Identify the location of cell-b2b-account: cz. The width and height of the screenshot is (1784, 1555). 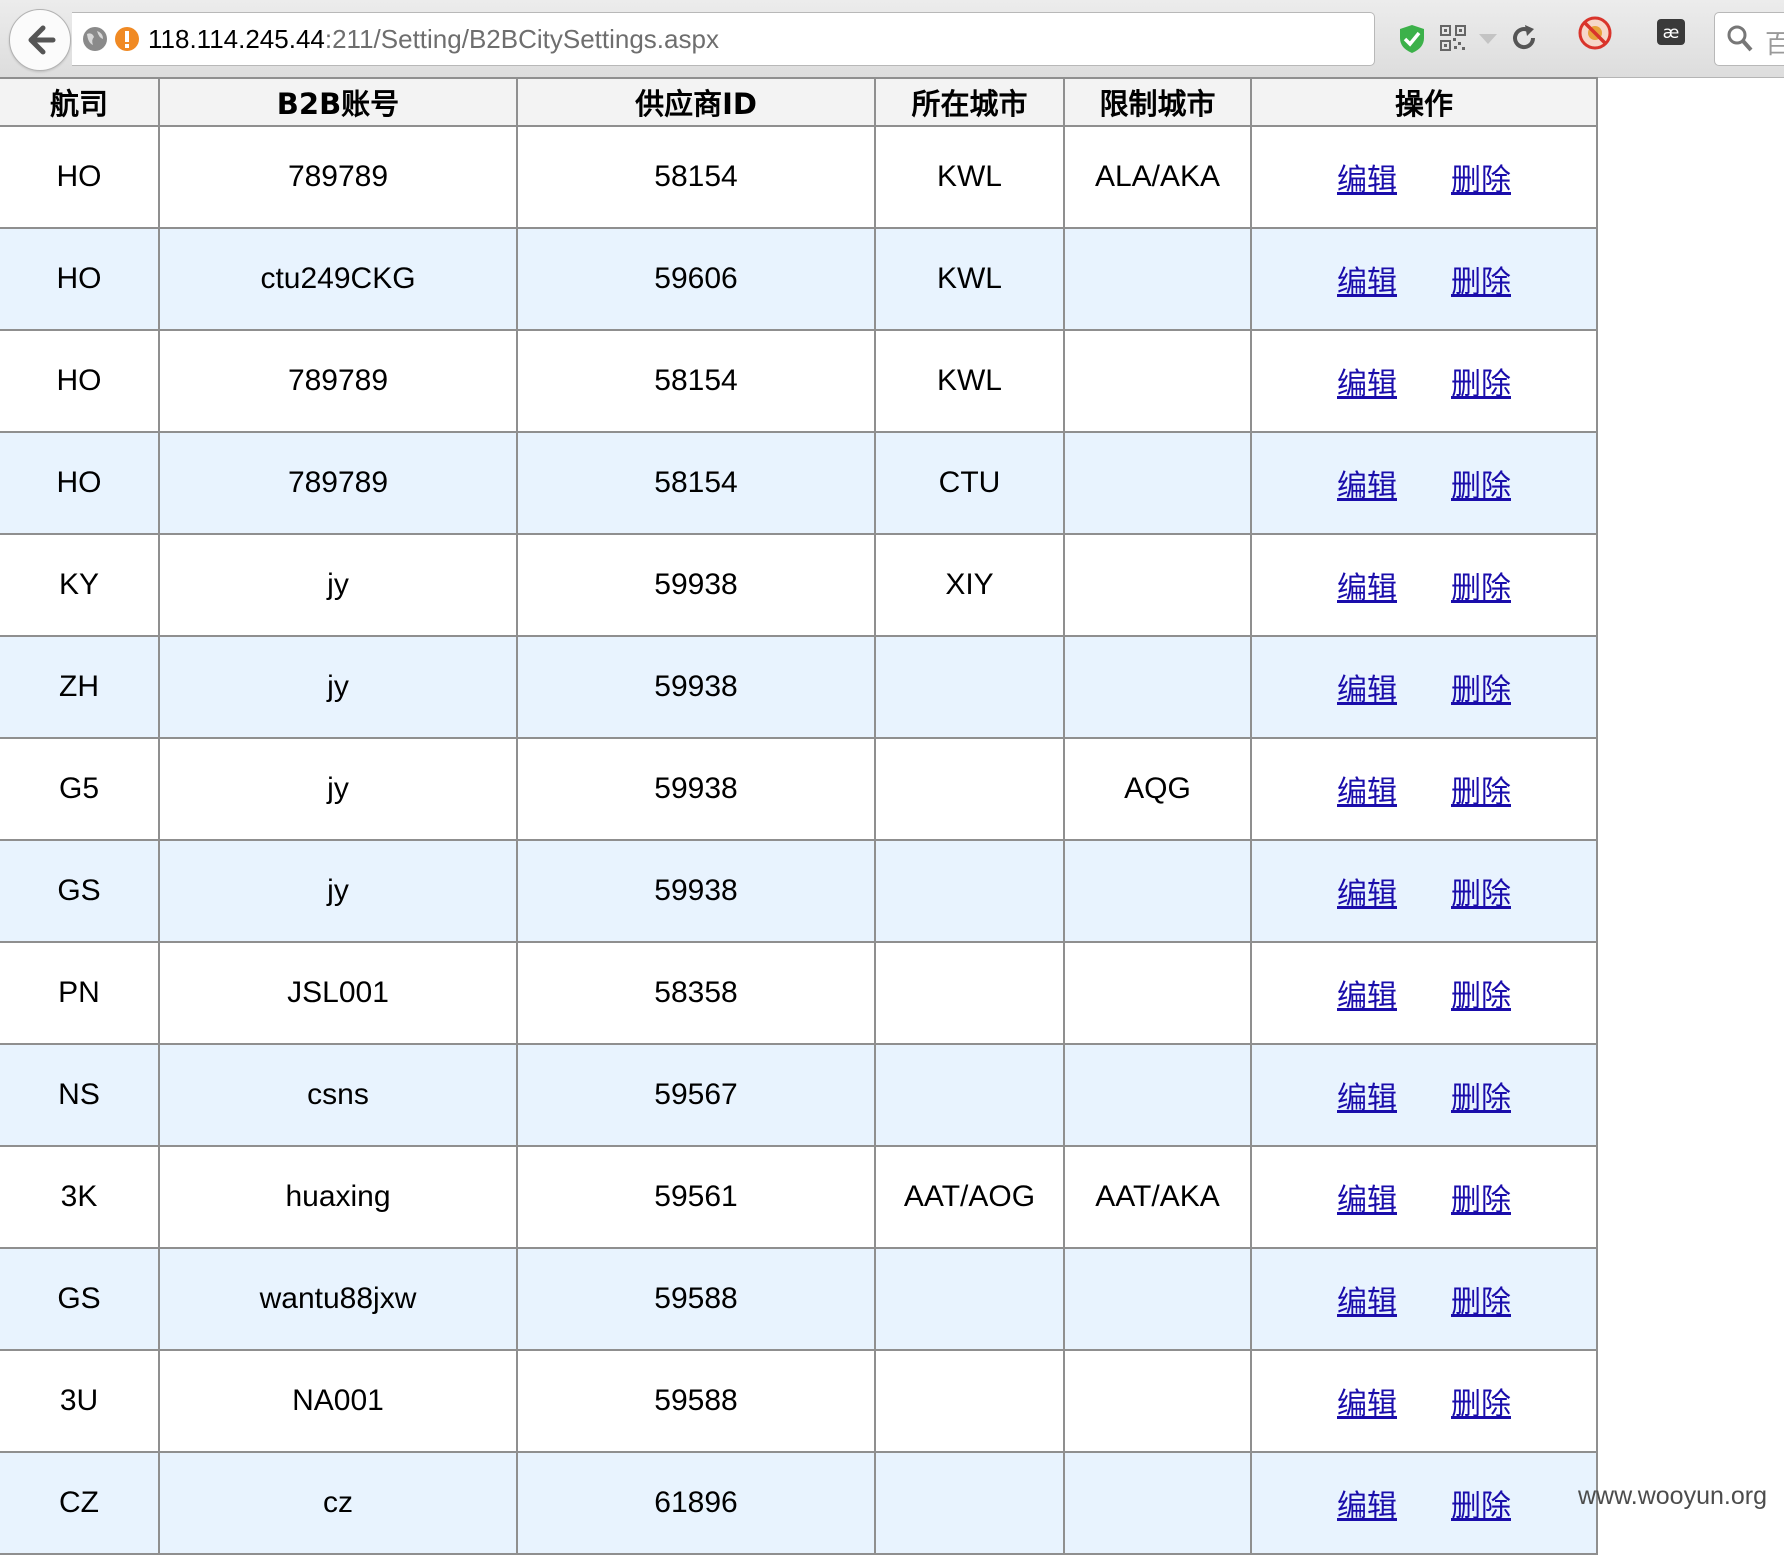
(338, 1503).